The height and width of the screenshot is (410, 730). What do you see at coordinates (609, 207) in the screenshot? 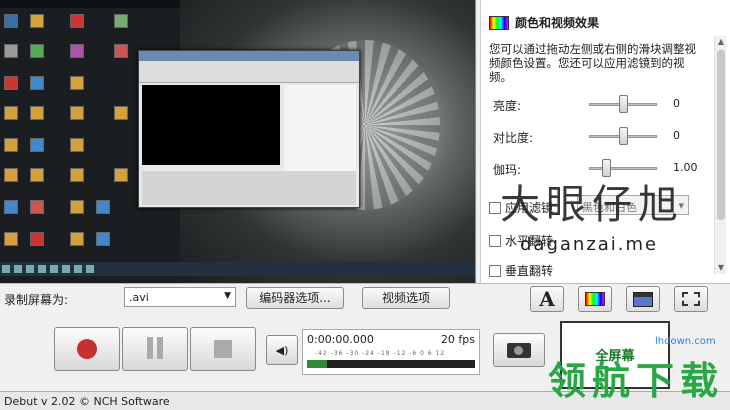
I see `filter-select-value: 黑色和白色` at bounding box center [609, 207].